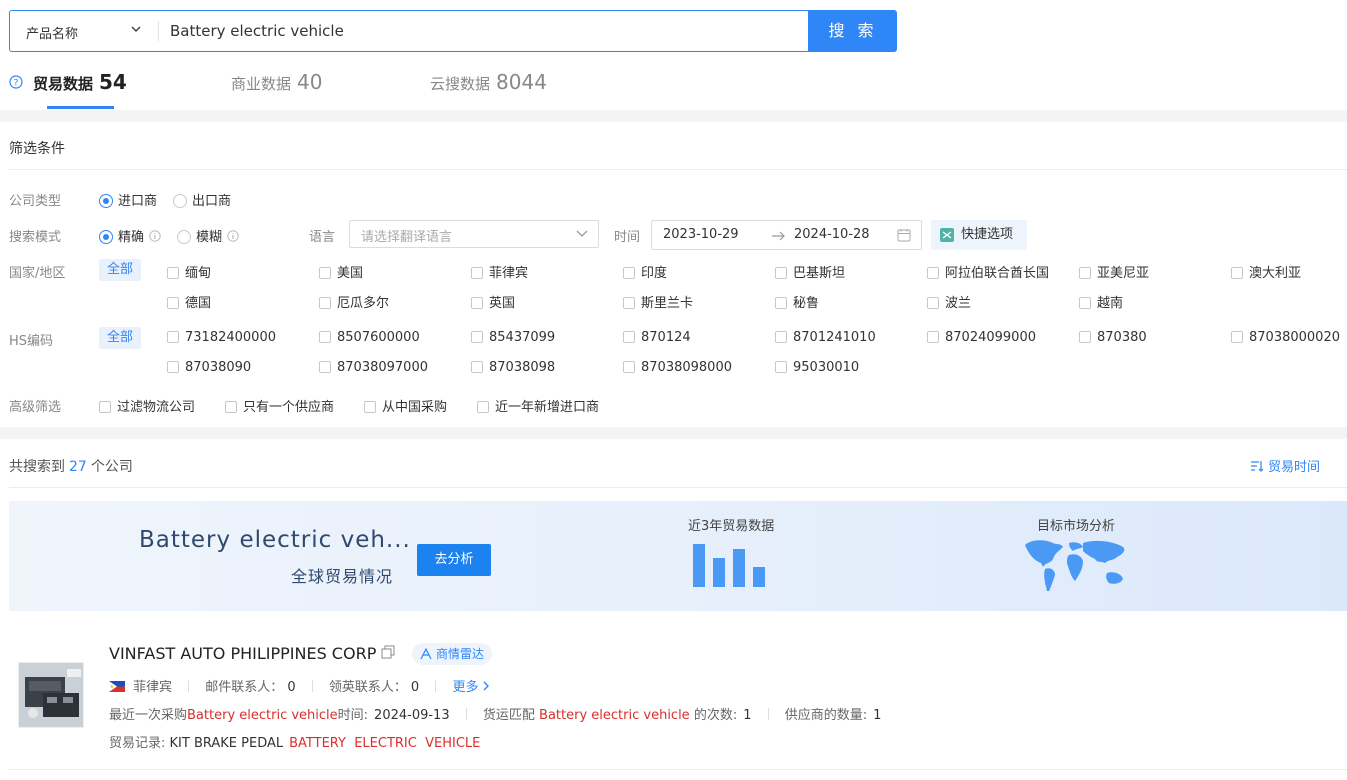  What do you see at coordinates (426, 654) in the screenshot?
I see `radar-icon` at bounding box center [426, 654].